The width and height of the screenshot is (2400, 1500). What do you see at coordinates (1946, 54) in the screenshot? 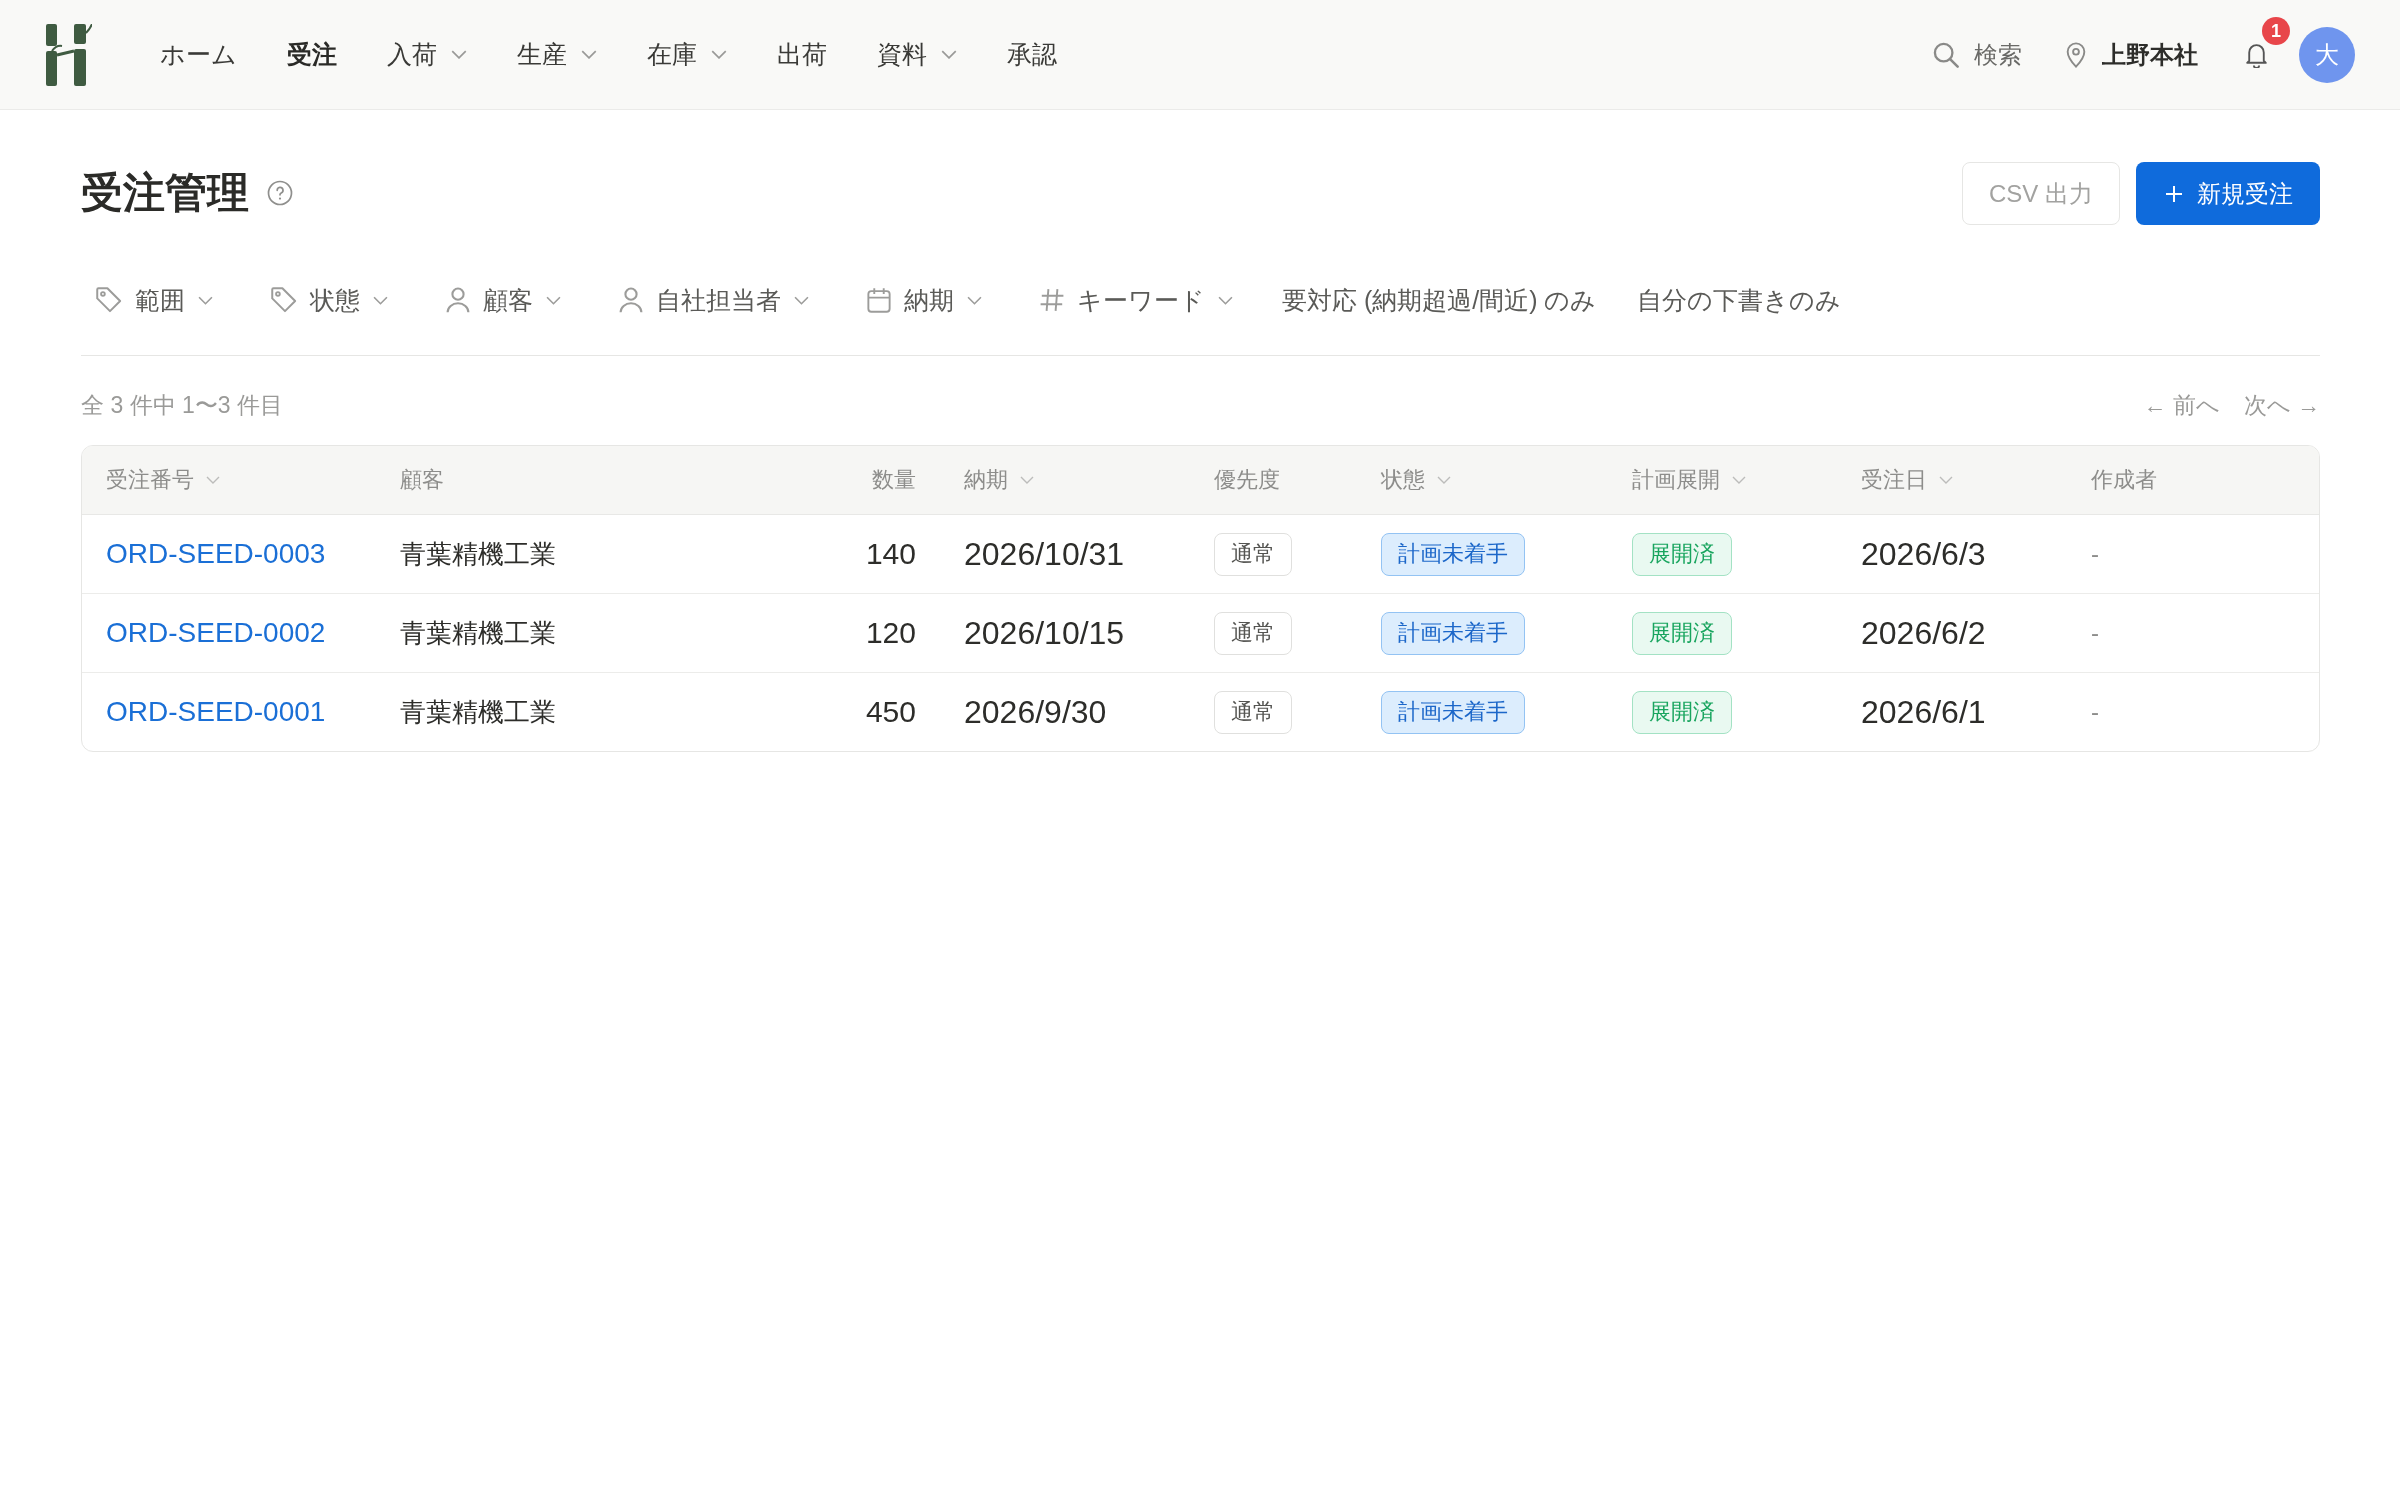
I see `search-icon` at bounding box center [1946, 54].